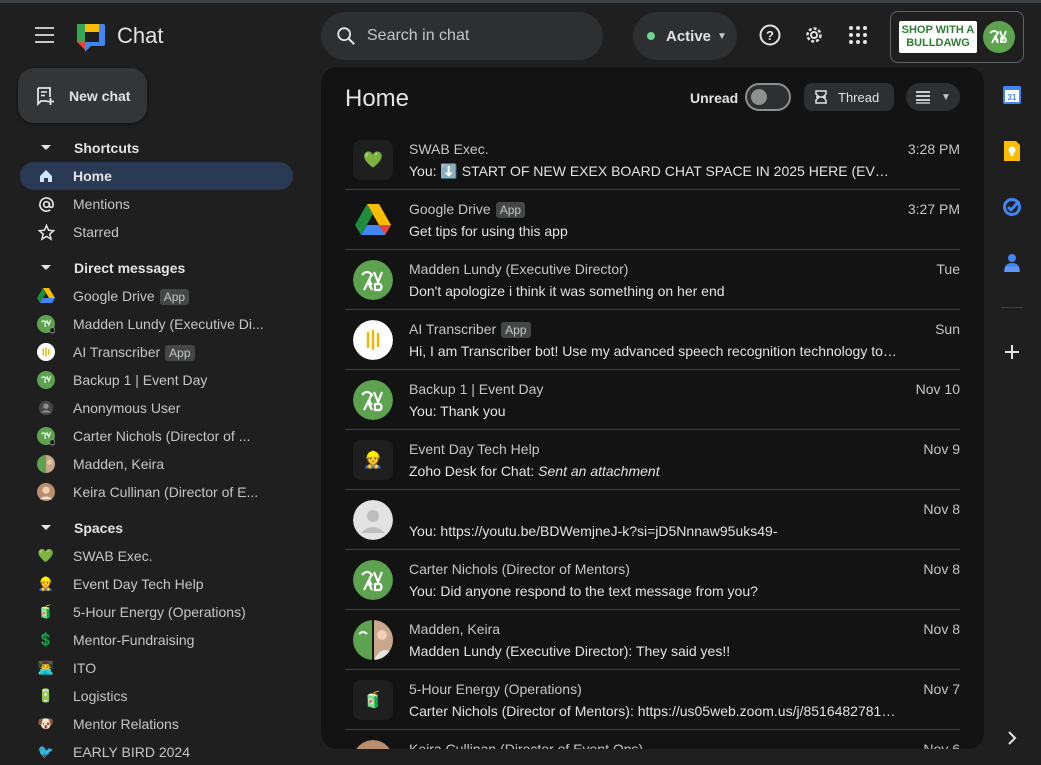  What do you see at coordinates (477, 36) in the screenshot?
I see `search-input` at bounding box center [477, 36].